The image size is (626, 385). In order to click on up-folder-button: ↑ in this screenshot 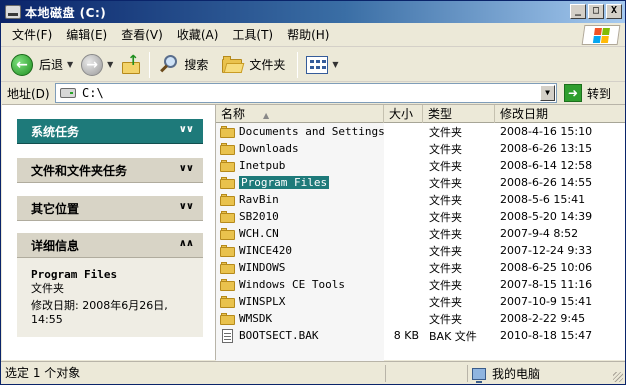, I will do `click(131, 65)`.